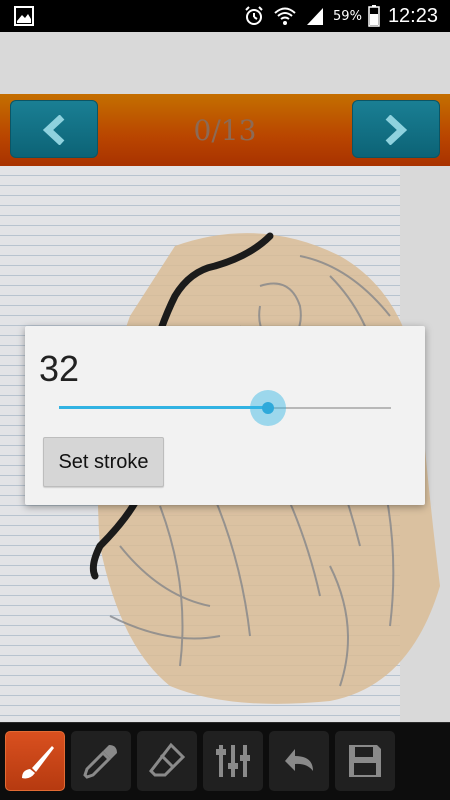 The width and height of the screenshot is (450, 800). I want to click on page-navigation-bar: 0/13, so click(225, 130).